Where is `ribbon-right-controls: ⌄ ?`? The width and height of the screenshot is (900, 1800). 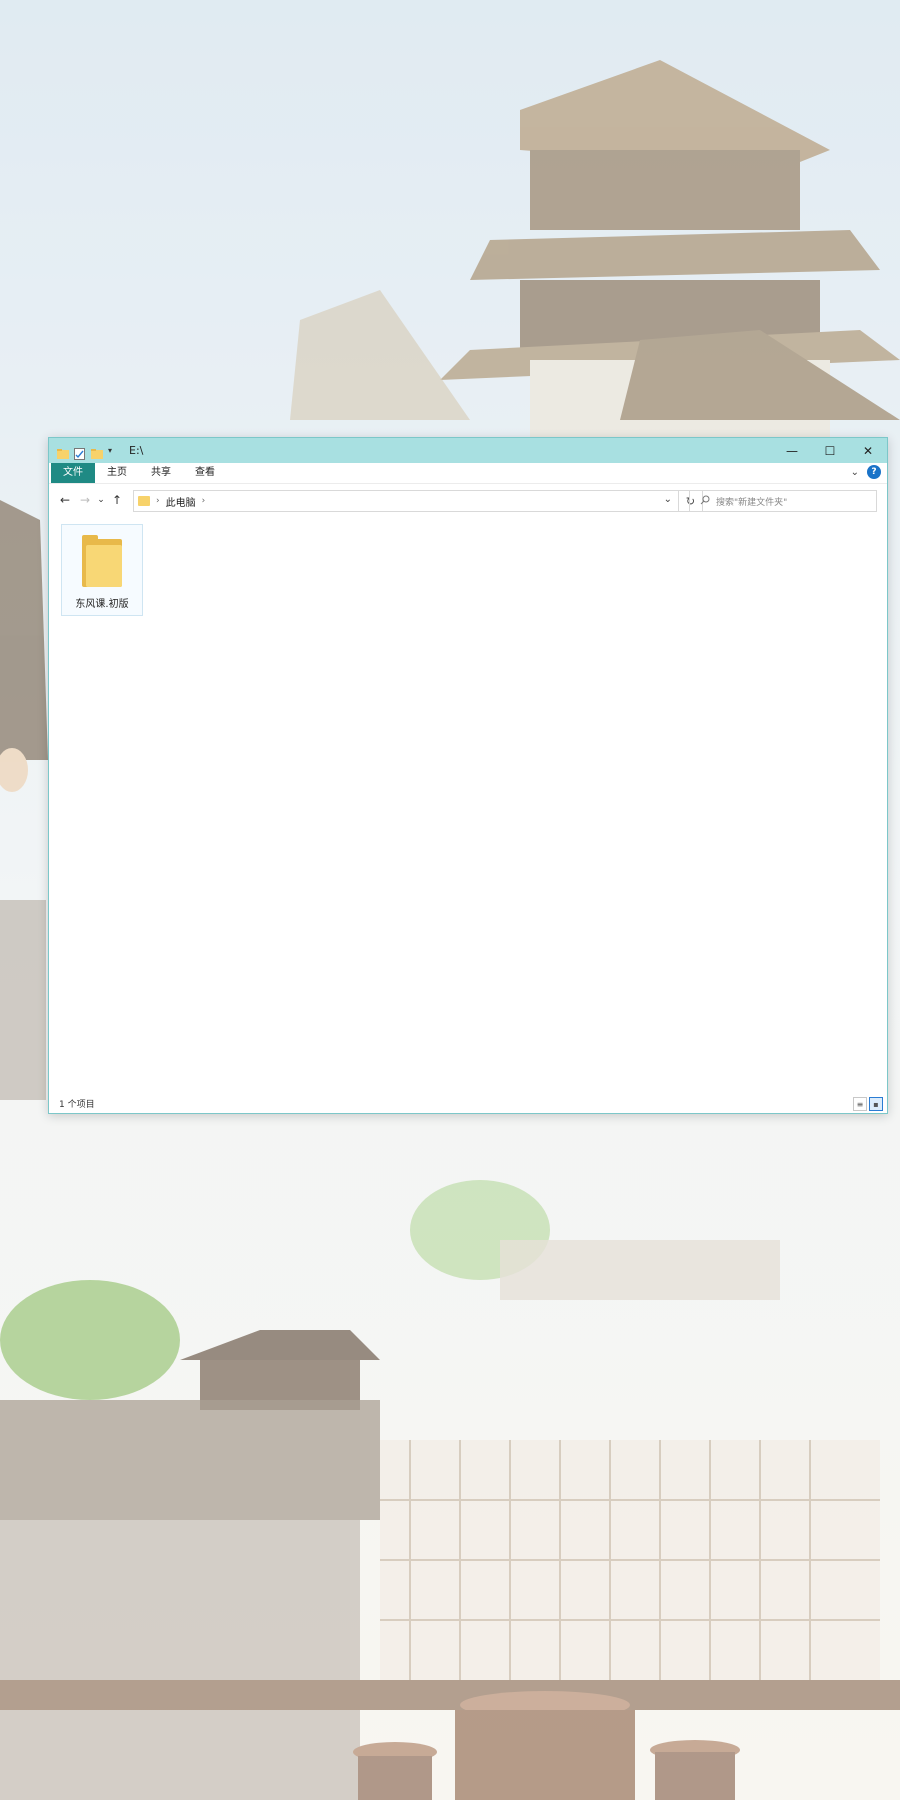
ribbon-right-controls: ⌄ ? is located at coordinates (866, 472).